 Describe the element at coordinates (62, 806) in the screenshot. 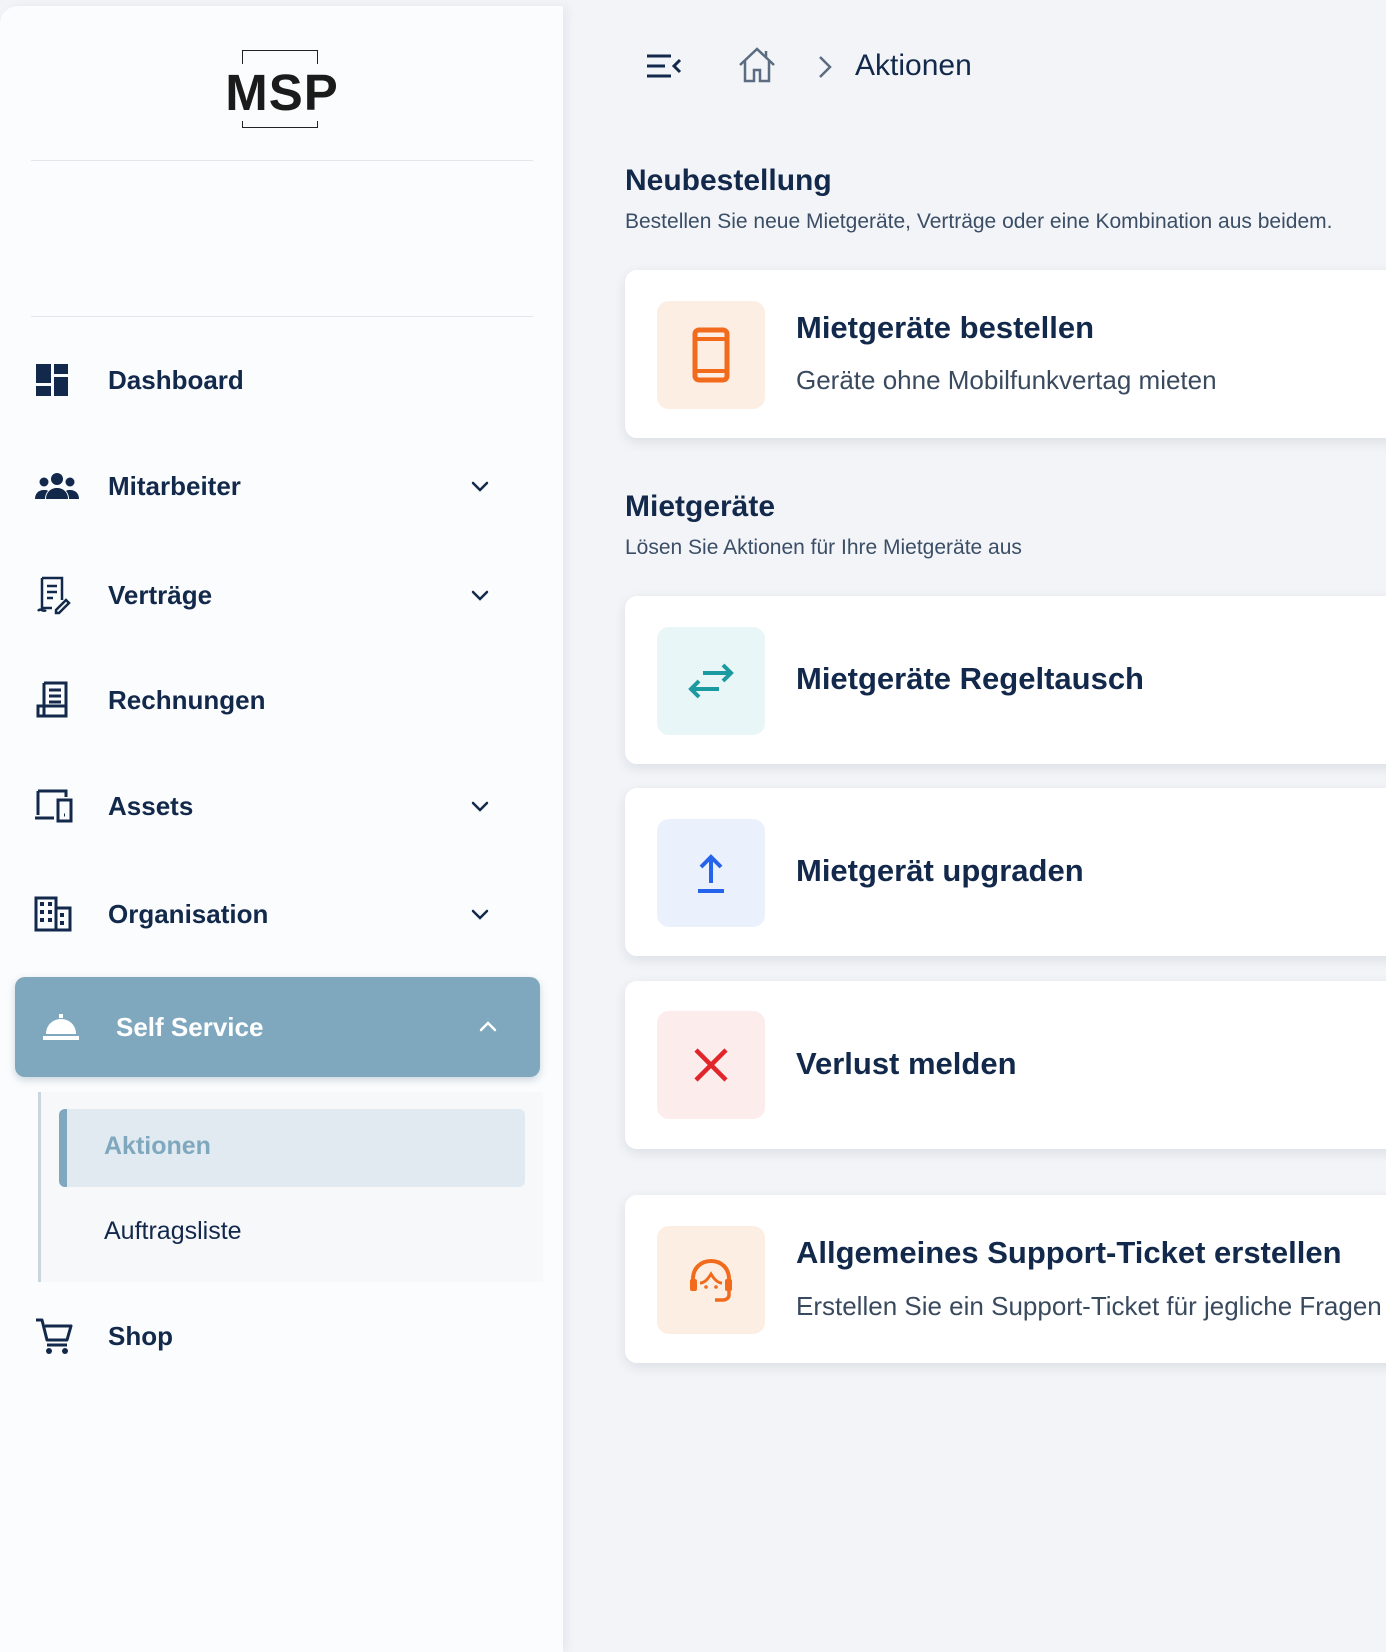

I see `devices-icon` at that location.